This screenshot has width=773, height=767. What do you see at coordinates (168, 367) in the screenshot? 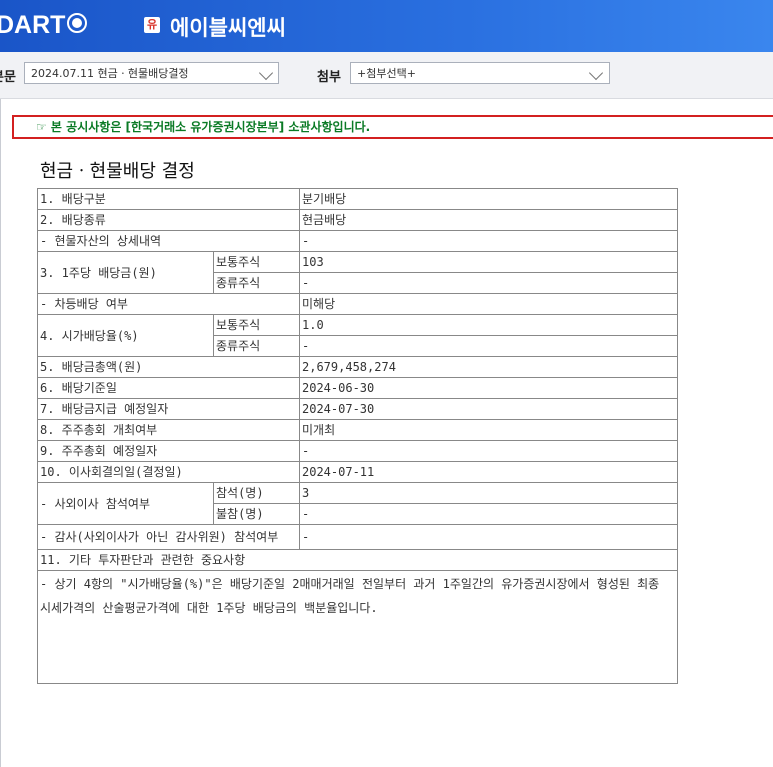
I see `row-label: 5. 배당금총액(원)` at bounding box center [168, 367].